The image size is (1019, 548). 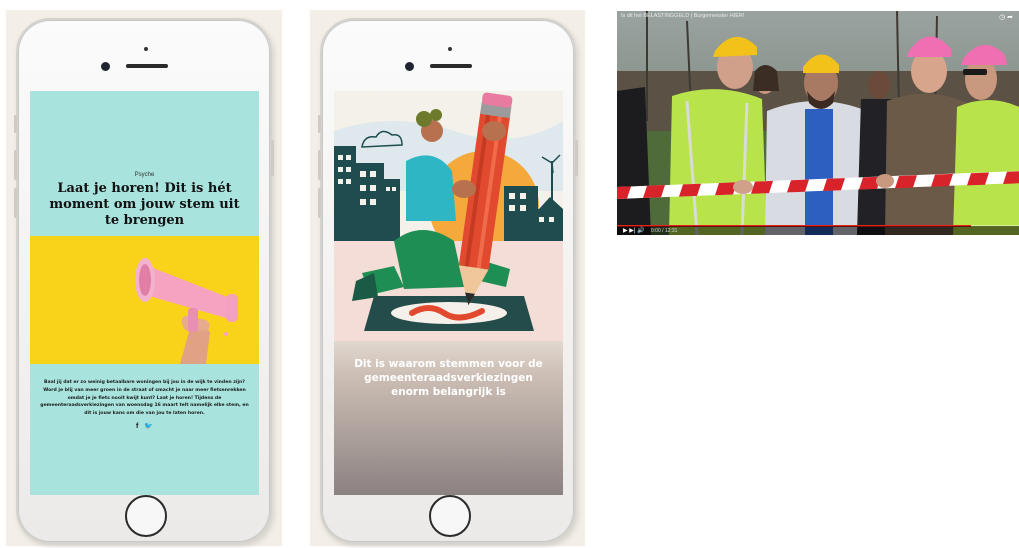 I want to click on clock-icon: ◷, so click(x=1002, y=17).